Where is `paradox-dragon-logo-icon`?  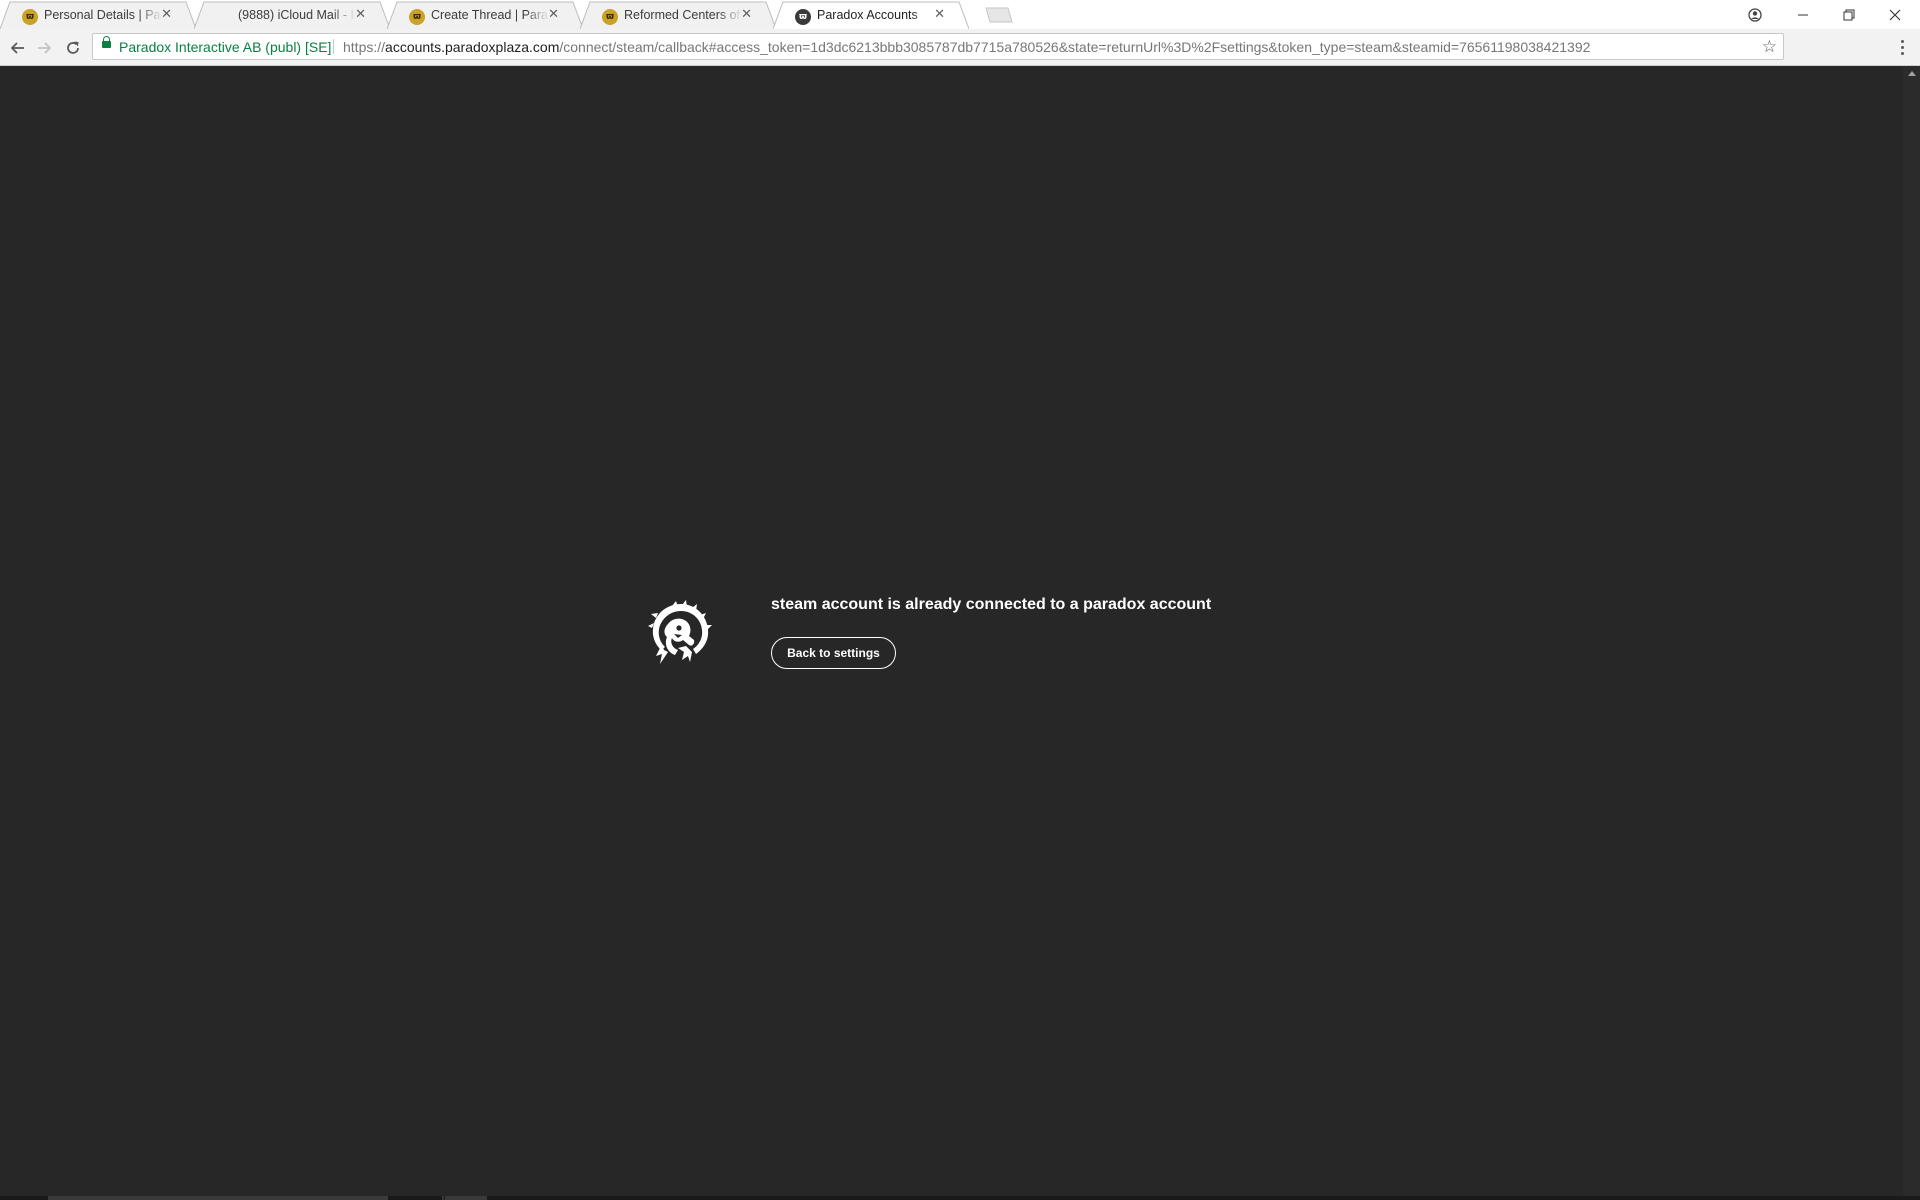
paradox-dragon-logo-icon is located at coordinates (680, 632).